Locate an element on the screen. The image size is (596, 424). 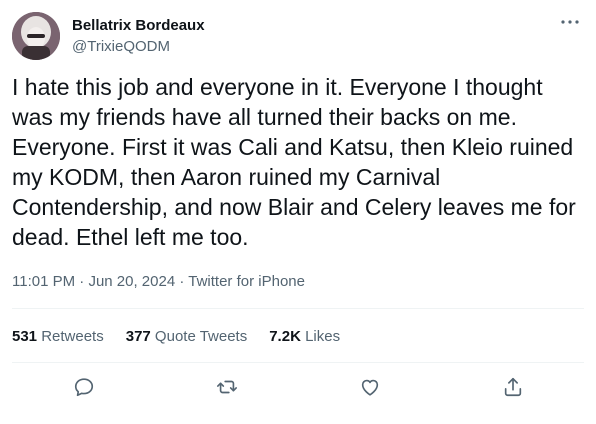
reply-button is located at coordinates (84, 387).